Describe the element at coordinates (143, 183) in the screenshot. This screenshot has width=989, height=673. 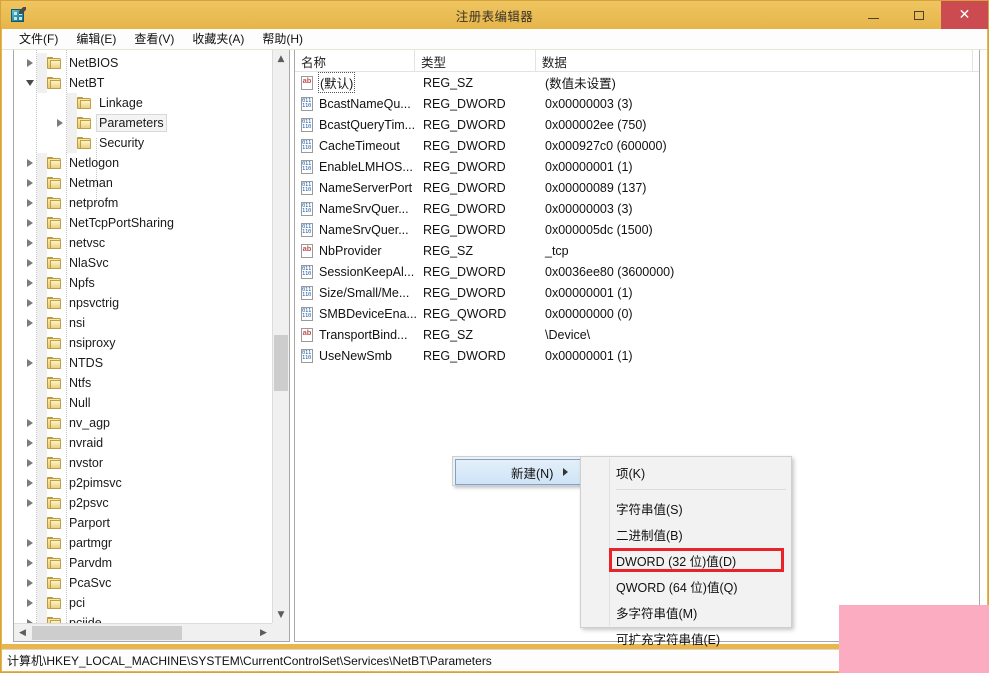
I see `tree-node: Netman` at that location.